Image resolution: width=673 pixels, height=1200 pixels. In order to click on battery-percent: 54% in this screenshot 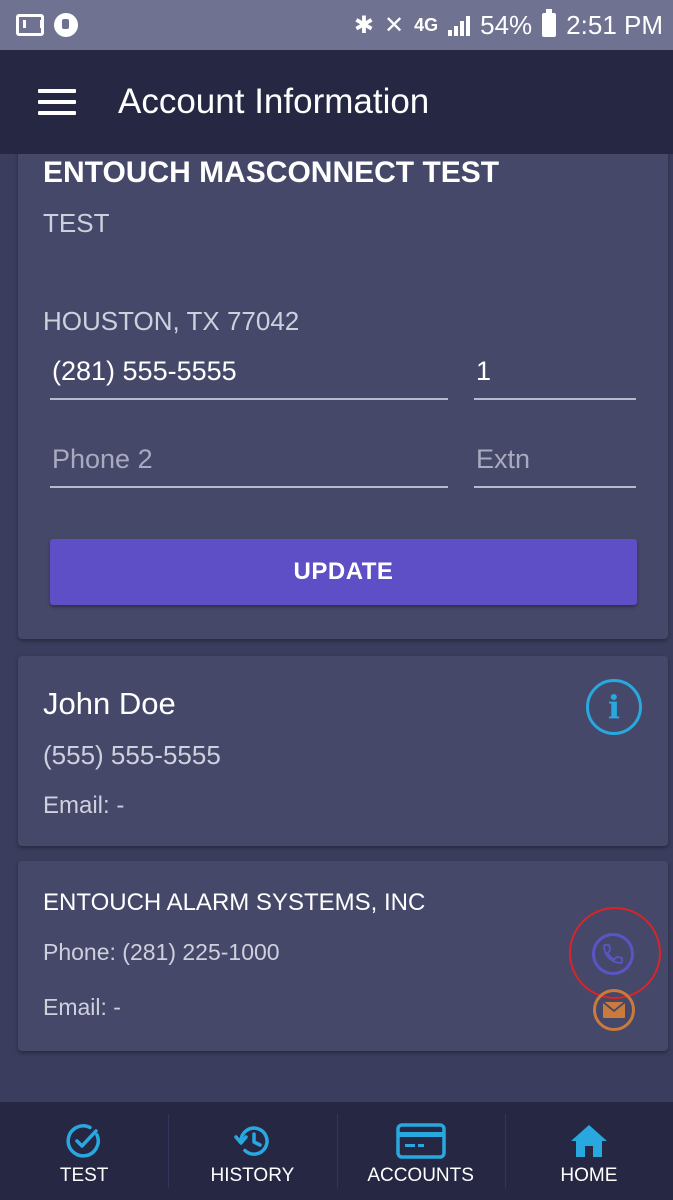, I will do `click(506, 24)`.